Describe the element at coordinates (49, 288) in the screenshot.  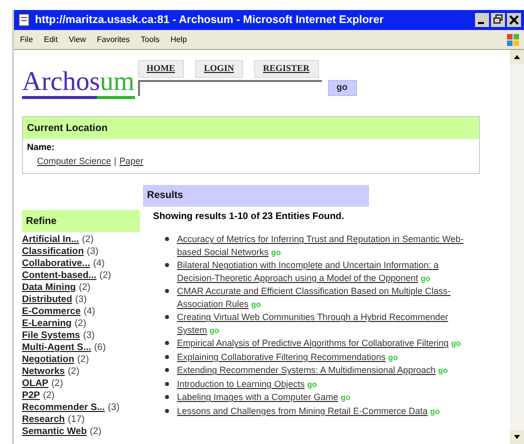
I see `category-link: Data Mining` at that location.